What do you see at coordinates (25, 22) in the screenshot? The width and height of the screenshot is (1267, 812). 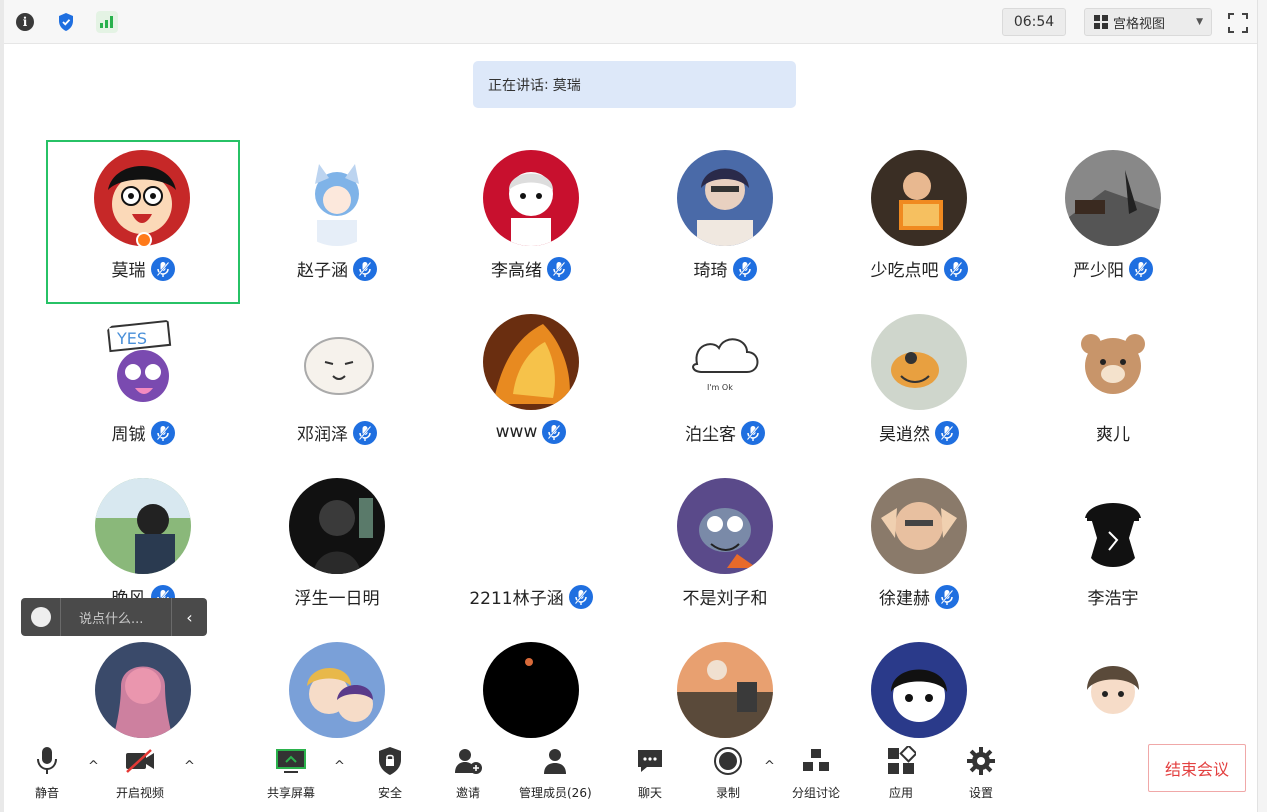 I see `info-icon: i` at bounding box center [25, 22].